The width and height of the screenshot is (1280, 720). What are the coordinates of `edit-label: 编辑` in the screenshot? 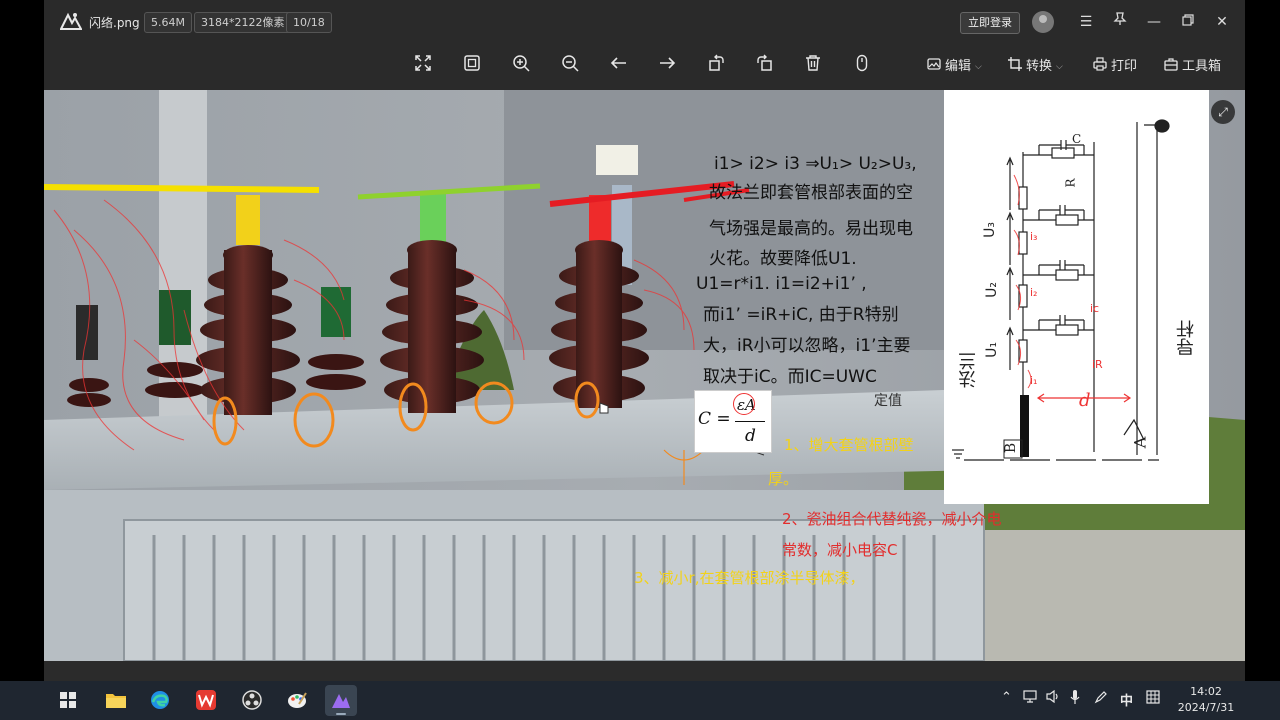 It's located at (958, 66).